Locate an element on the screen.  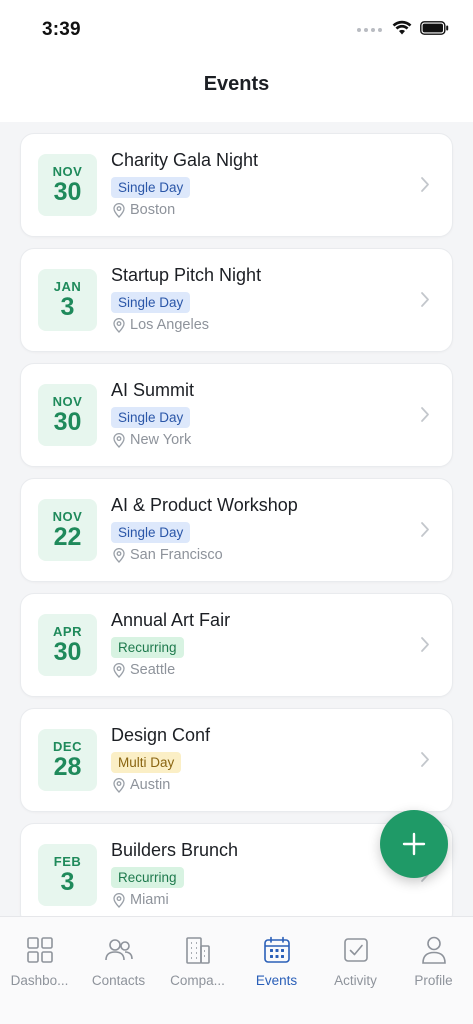
cellular-signal-icon is located at coordinates (369, 30).